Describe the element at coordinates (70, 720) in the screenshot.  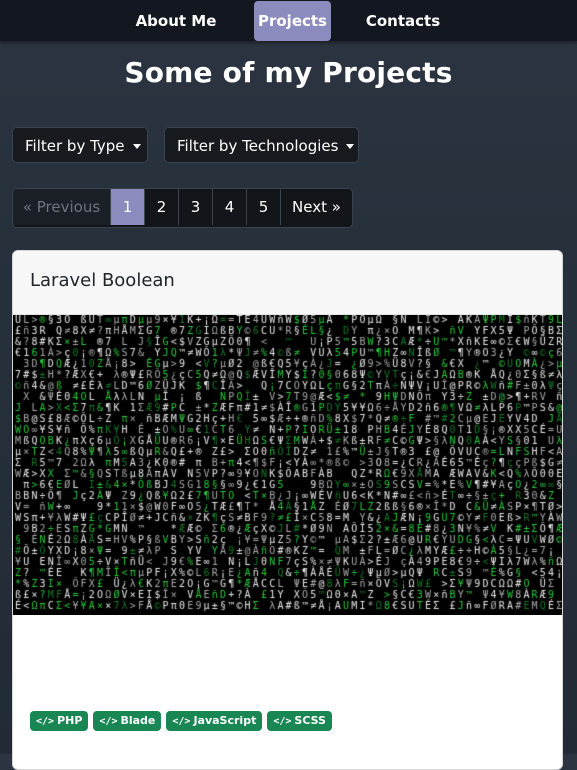
I see `technology-badge-label: PHP` at that location.